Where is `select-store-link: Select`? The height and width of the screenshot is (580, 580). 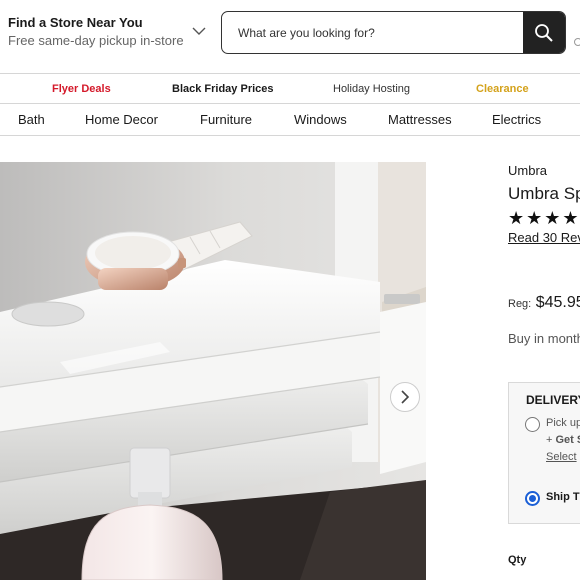
select-store-link: Select is located at coordinates (561, 457).